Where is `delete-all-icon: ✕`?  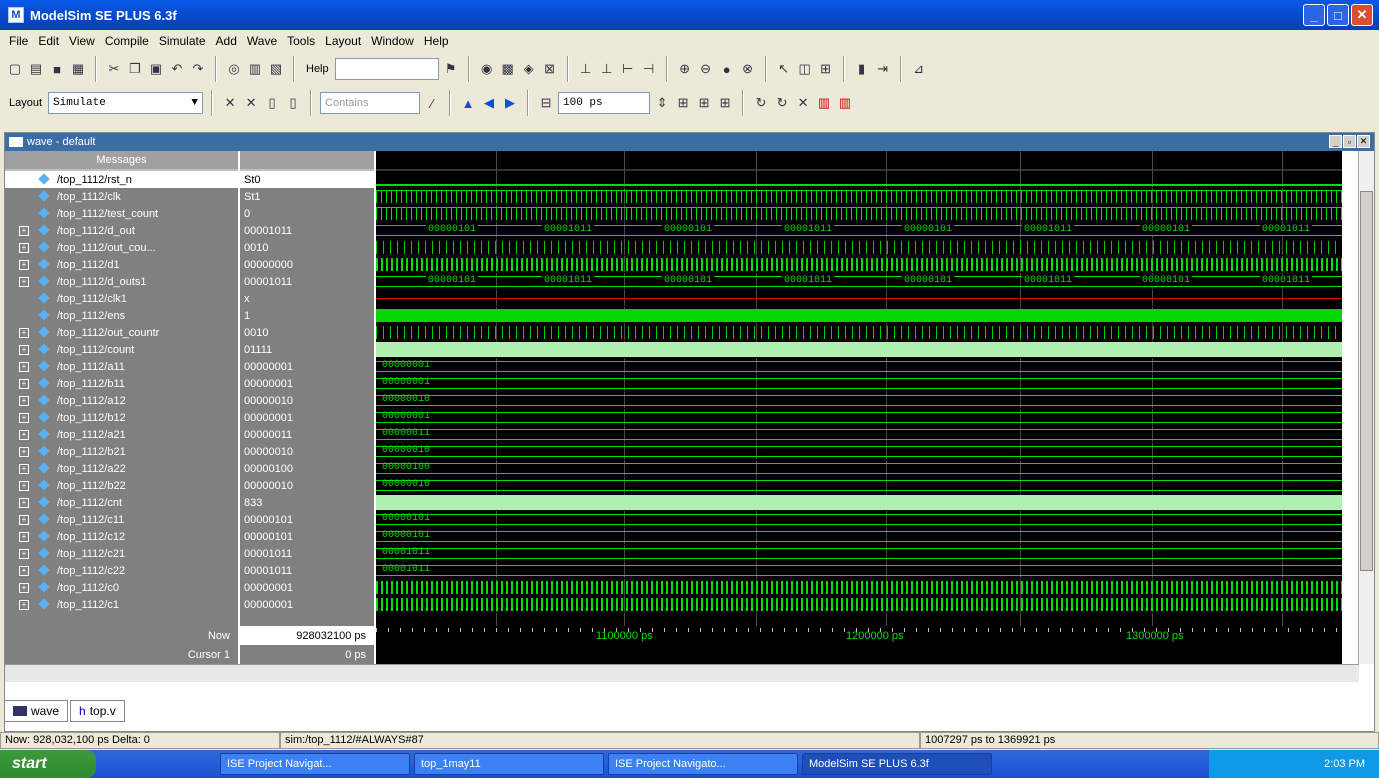 delete-all-icon: ✕ is located at coordinates (251, 103).